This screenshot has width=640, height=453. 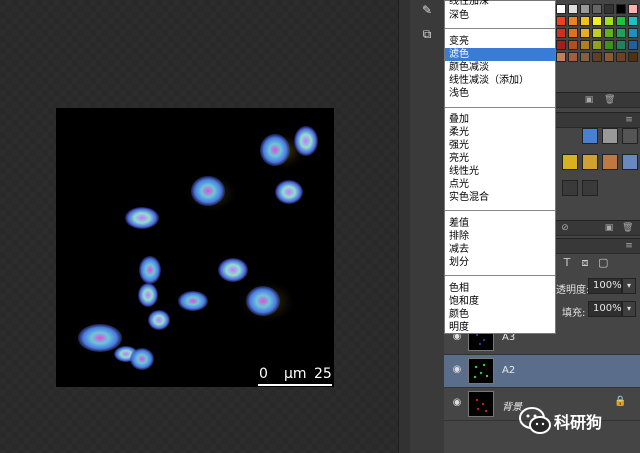 I want to click on blend-mode-item: 滤色, so click(x=500, y=54).